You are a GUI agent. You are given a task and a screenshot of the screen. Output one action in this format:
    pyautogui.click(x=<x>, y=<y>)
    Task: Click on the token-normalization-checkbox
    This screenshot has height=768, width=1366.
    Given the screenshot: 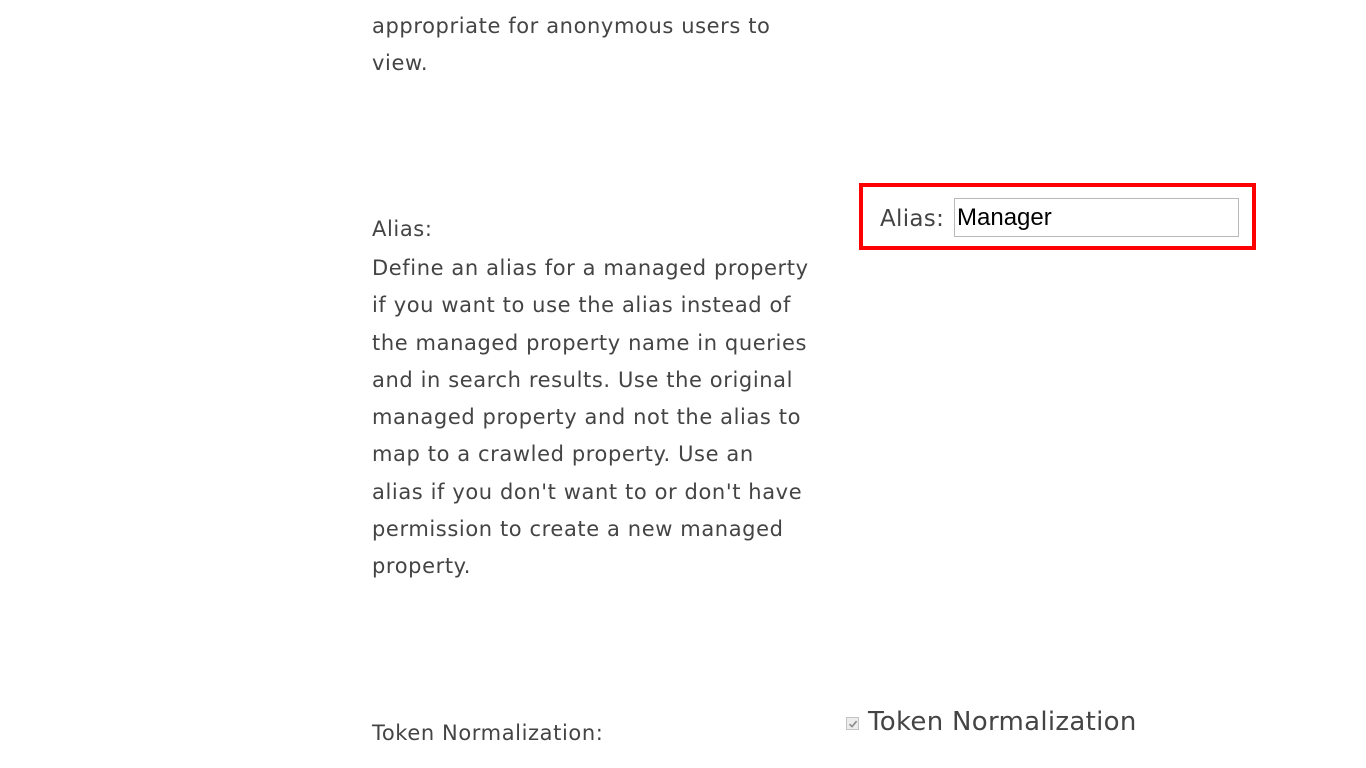 What is the action you would take?
    pyautogui.click(x=852, y=723)
    